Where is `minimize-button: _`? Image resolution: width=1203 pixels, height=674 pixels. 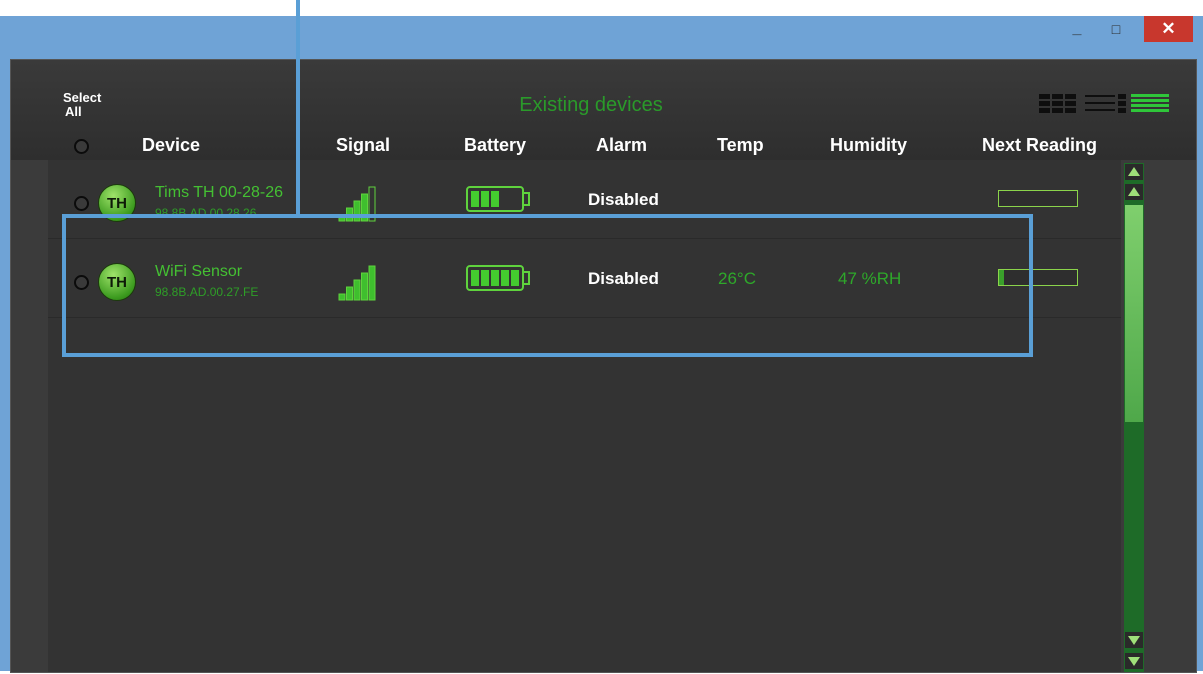 minimize-button: _ is located at coordinates (1077, 29).